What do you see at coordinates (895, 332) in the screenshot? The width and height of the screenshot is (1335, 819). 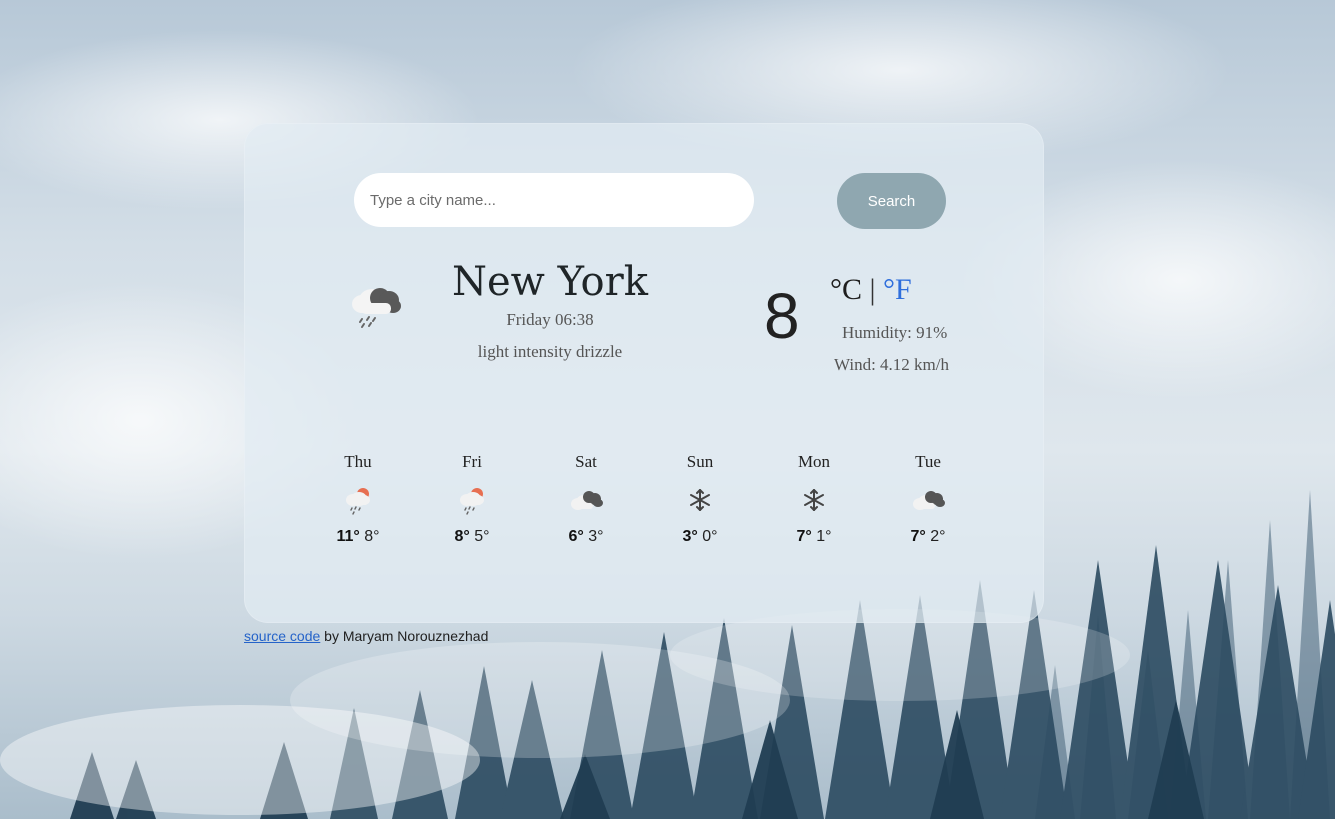 I see `humidity-text: Humidity: 91%` at bounding box center [895, 332].